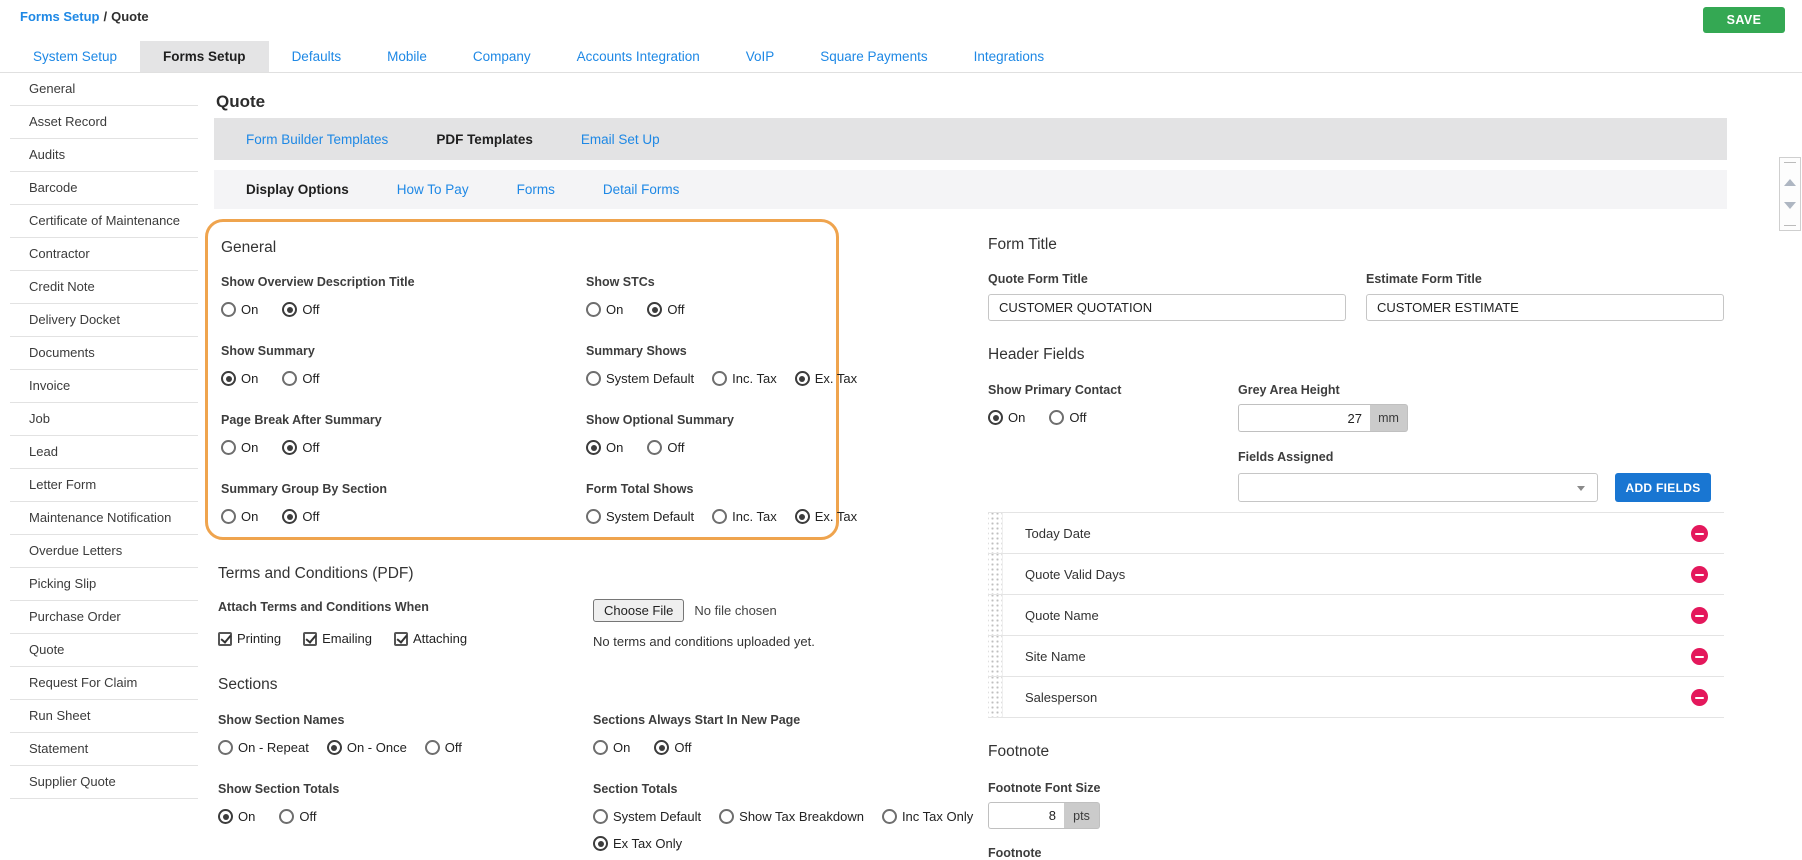 Image resolution: width=1802 pixels, height=860 pixels. What do you see at coordinates (270, 365) in the screenshot?
I see `field-show-summary: Show Summary On Off` at bounding box center [270, 365].